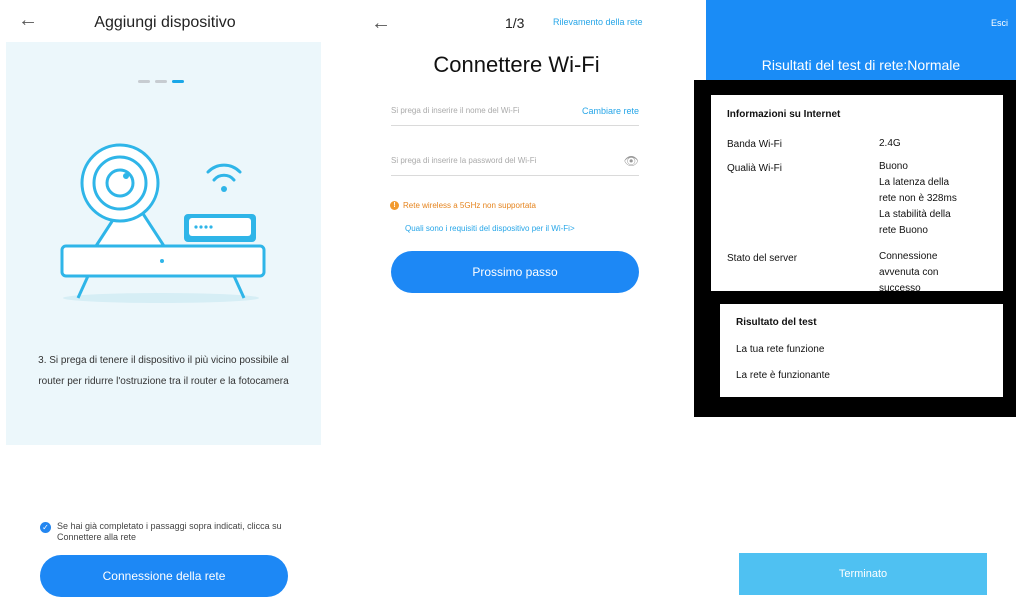  What do you see at coordinates (469, 205) in the screenshot?
I see `warning-text: Rete wireless a 5GHz non supportata` at bounding box center [469, 205].